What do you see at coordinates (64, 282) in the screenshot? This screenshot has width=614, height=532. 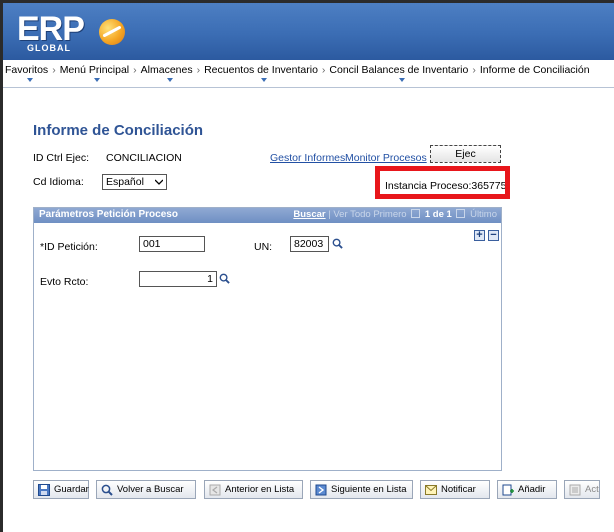 I see `evto-rcto-label: Evto Rcto:` at bounding box center [64, 282].